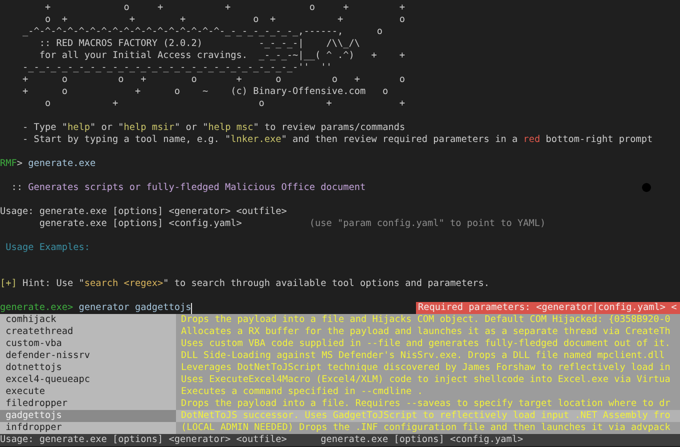 Image resolution: width=680 pixels, height=447 pixels. What do you see at coordinates (8, 164) in the screenshot?
I see `shell-prompt: RMF` at bounding box center [8, 164].